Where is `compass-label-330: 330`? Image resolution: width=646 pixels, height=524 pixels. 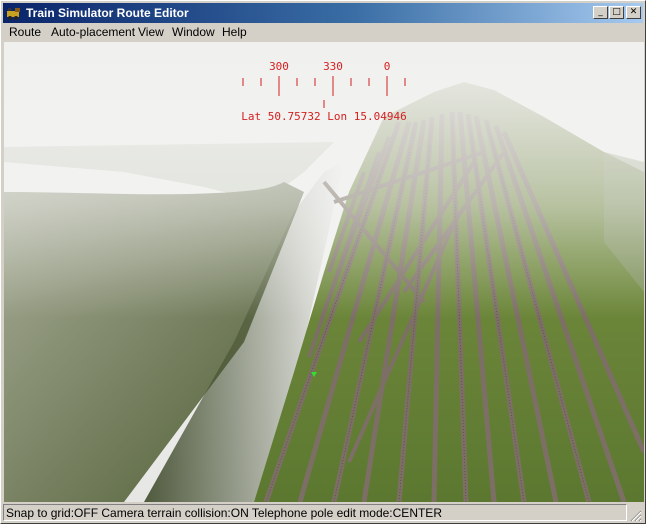 compass-label-330: 330 is located at coordinates (333, 66).